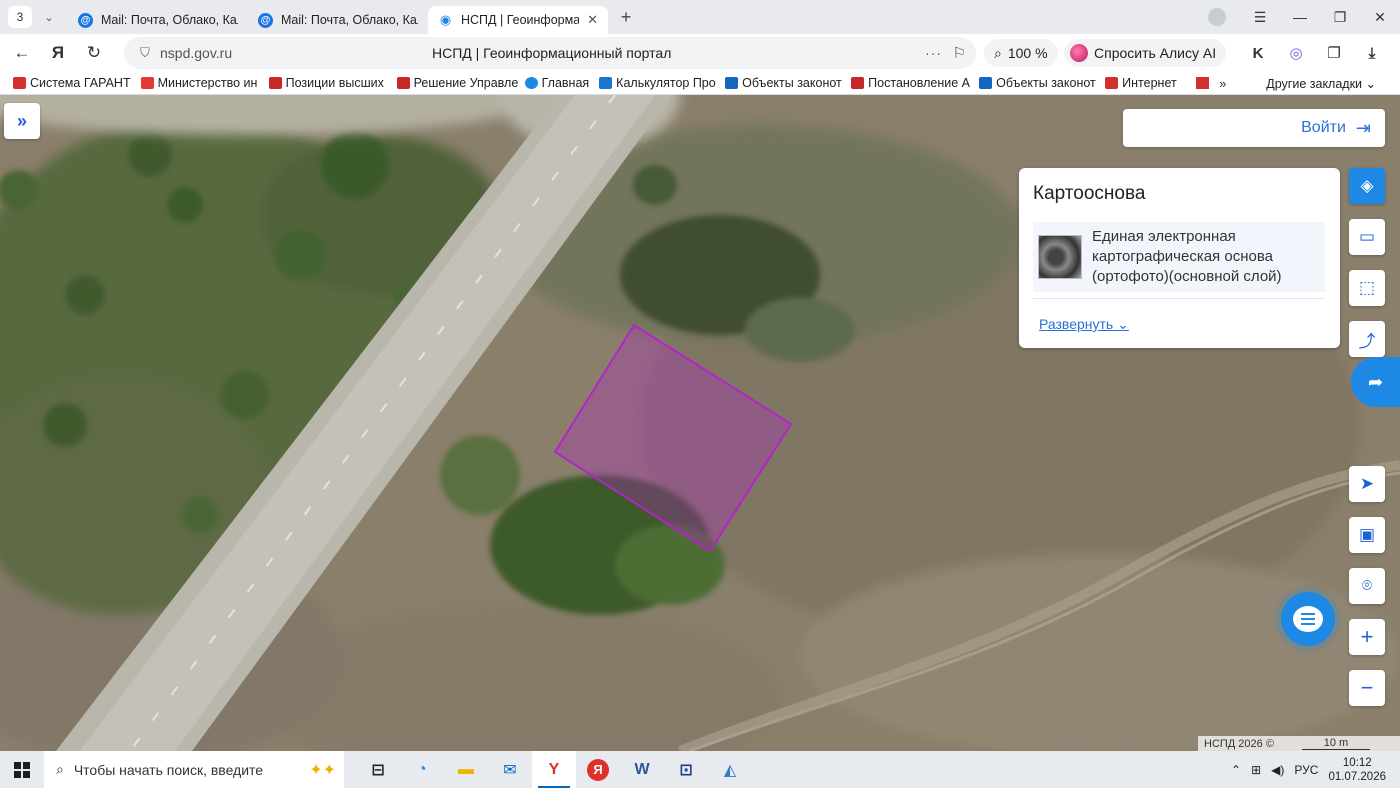 The image size is (1400, 788). I want to click on window-controls: ☰ — ❐ ✕, so click(1304, 17).